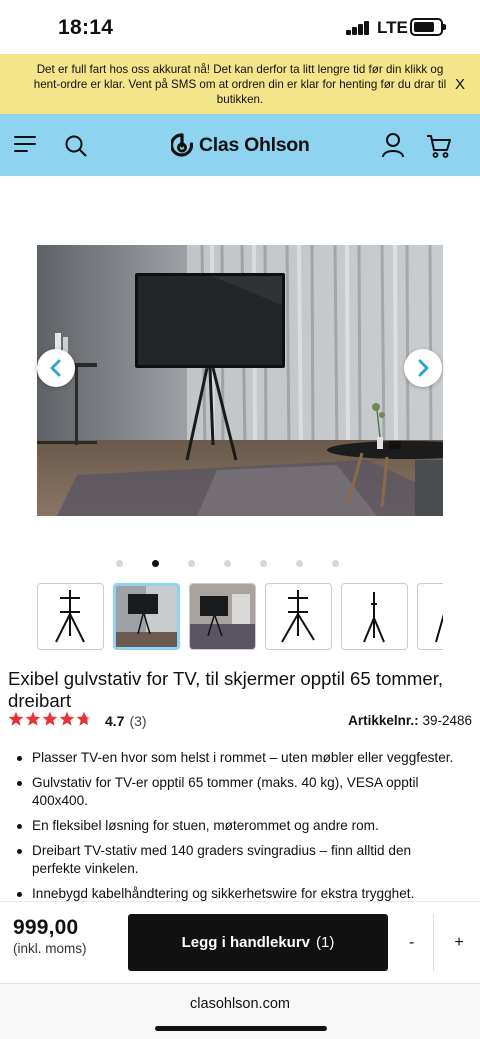 This screenshot has height=1039, width=480. Describe the element at coordinates (439, 146) in the screenshot. I see `cart-icon` at that location.